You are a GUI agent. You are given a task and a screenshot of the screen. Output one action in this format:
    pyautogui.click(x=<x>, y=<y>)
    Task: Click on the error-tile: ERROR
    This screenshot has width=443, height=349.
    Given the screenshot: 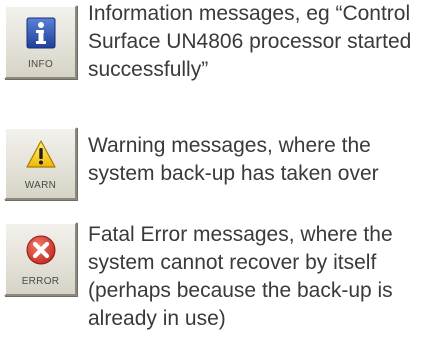 What is the action you would take?
    pyautogui.click(x=40, y=259)
    